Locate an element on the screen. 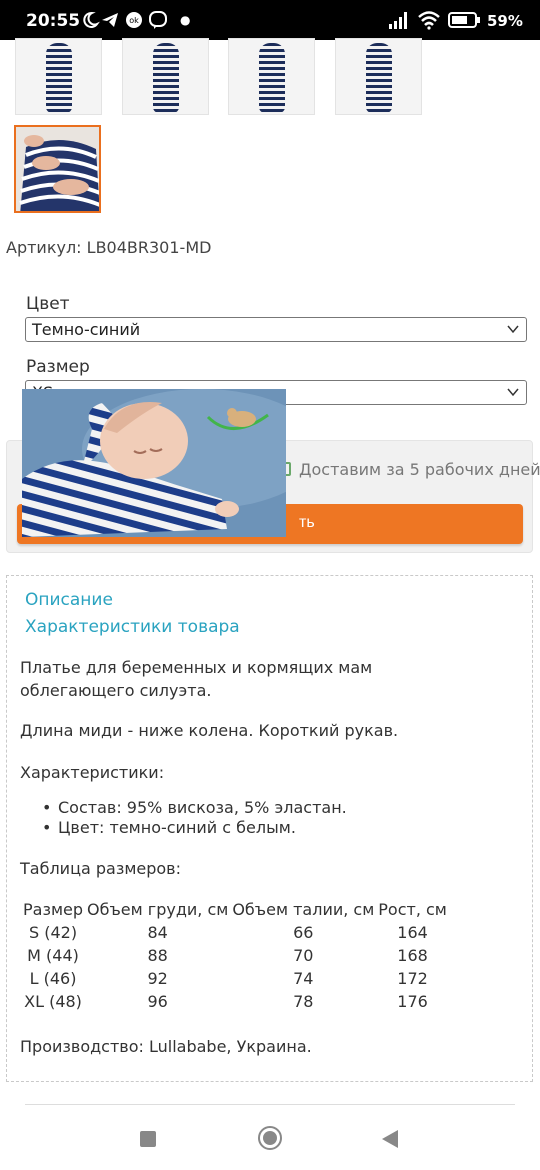  table-cell: M (44) is located at coordinates (53, 955).